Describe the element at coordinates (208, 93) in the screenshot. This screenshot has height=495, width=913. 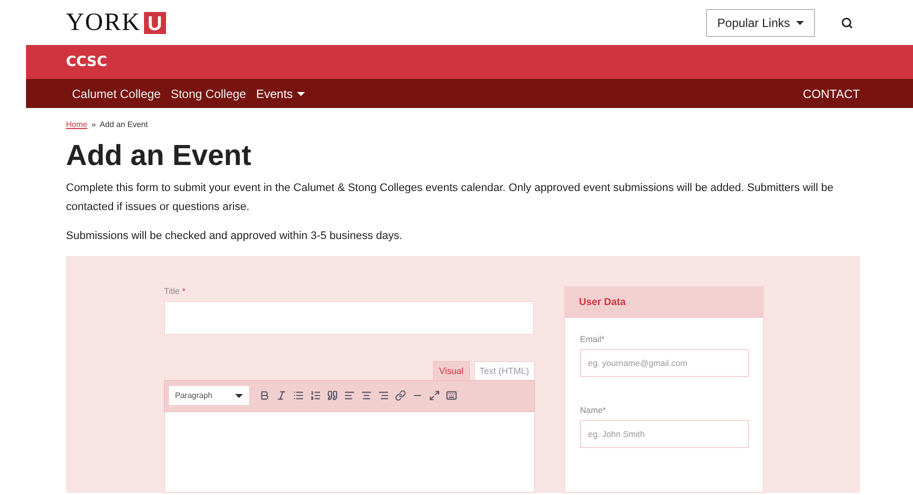
I see `nav-link: Stong College` at that location.